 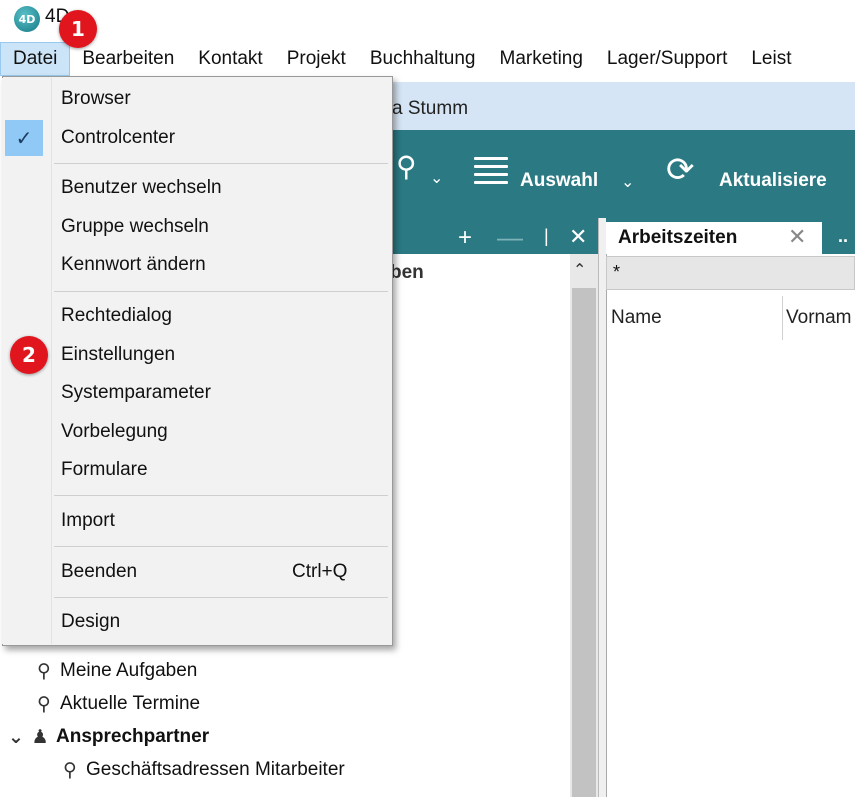 I want to click on menu-projekt: Projekt, so click(x=316, y=59).